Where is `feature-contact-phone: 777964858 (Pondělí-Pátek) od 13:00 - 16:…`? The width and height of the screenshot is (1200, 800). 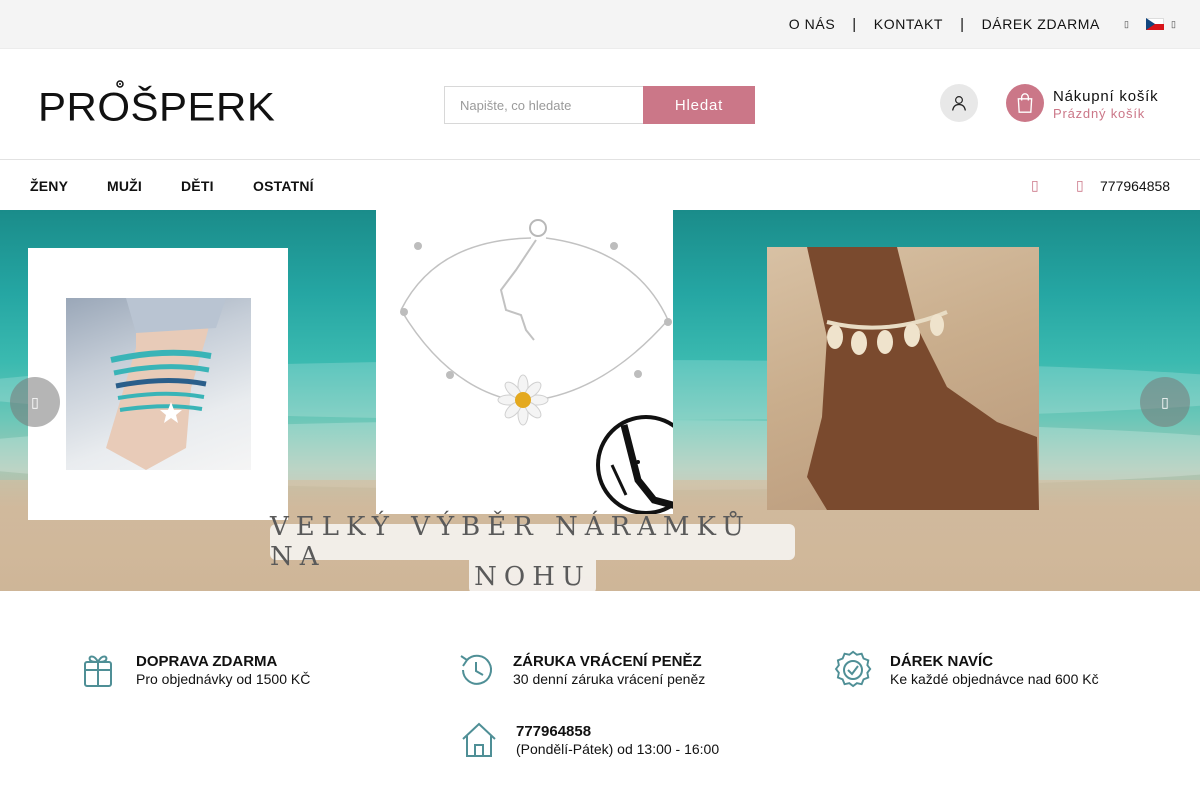
feature-contact-phone: 777964858 (Pondělí-Pátek) od 13:00 - 16:… is located at coordinates (610, 740).